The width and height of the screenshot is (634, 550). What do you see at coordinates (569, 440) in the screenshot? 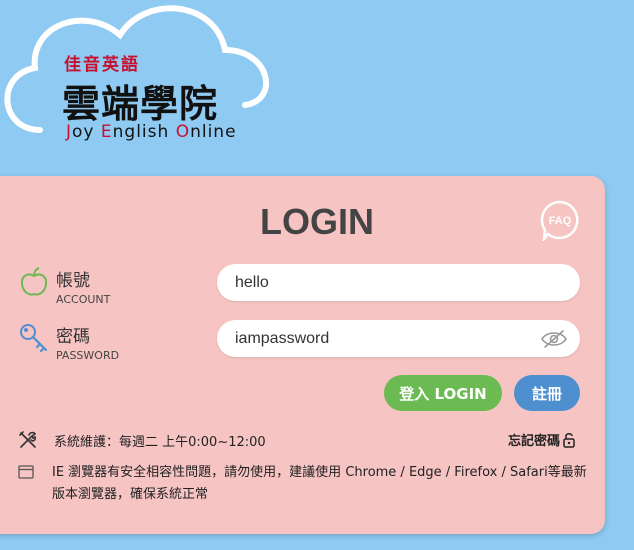
I see `lock-icon` at bounding box center [569, 440].